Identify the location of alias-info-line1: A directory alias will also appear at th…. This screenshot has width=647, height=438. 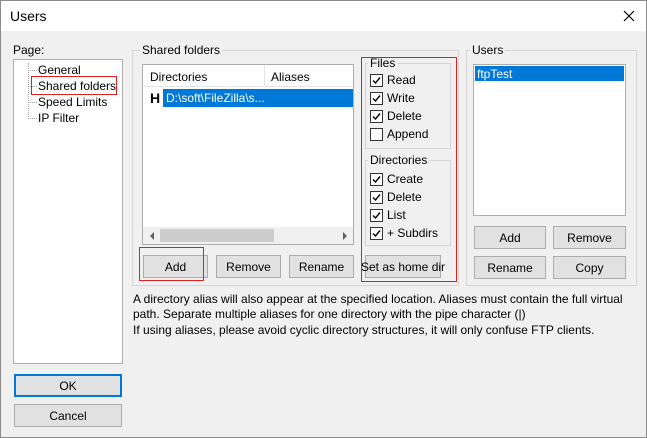
(378, 299).